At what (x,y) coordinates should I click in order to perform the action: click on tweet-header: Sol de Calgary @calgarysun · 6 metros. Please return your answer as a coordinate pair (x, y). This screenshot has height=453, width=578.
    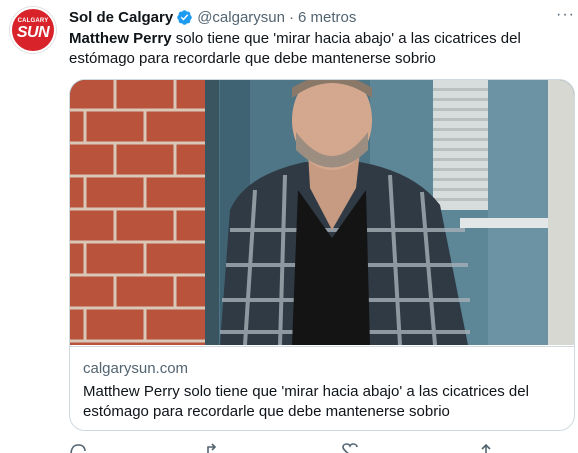
    Looking at the image, I should click on (212, 17).